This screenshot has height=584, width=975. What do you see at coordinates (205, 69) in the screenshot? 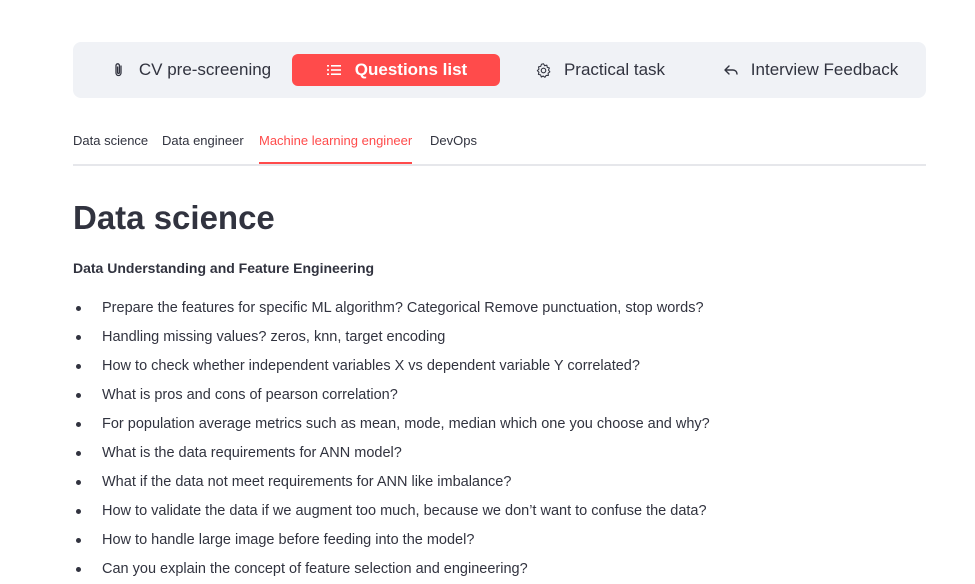
I see `nav-cv-label: CV pre-screening` at bounding box center [205, 69].